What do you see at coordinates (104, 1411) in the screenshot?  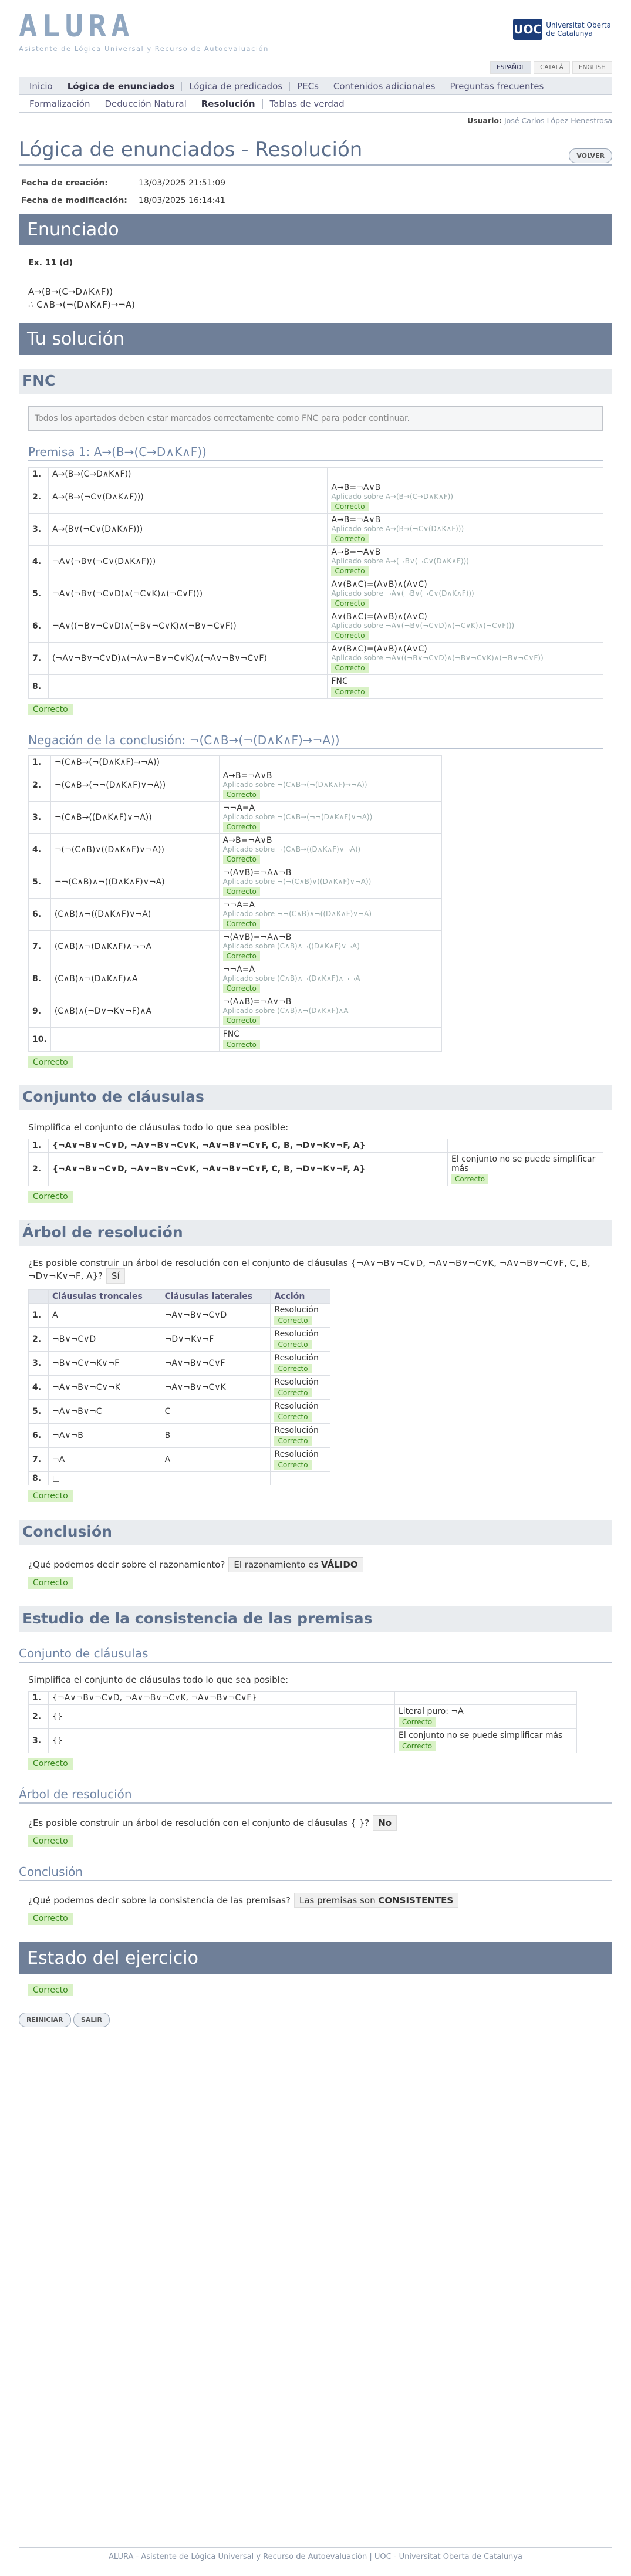 I see `trunk-clause: ¬A∨¬B∨¬C` at bounding box center [104, 1411].